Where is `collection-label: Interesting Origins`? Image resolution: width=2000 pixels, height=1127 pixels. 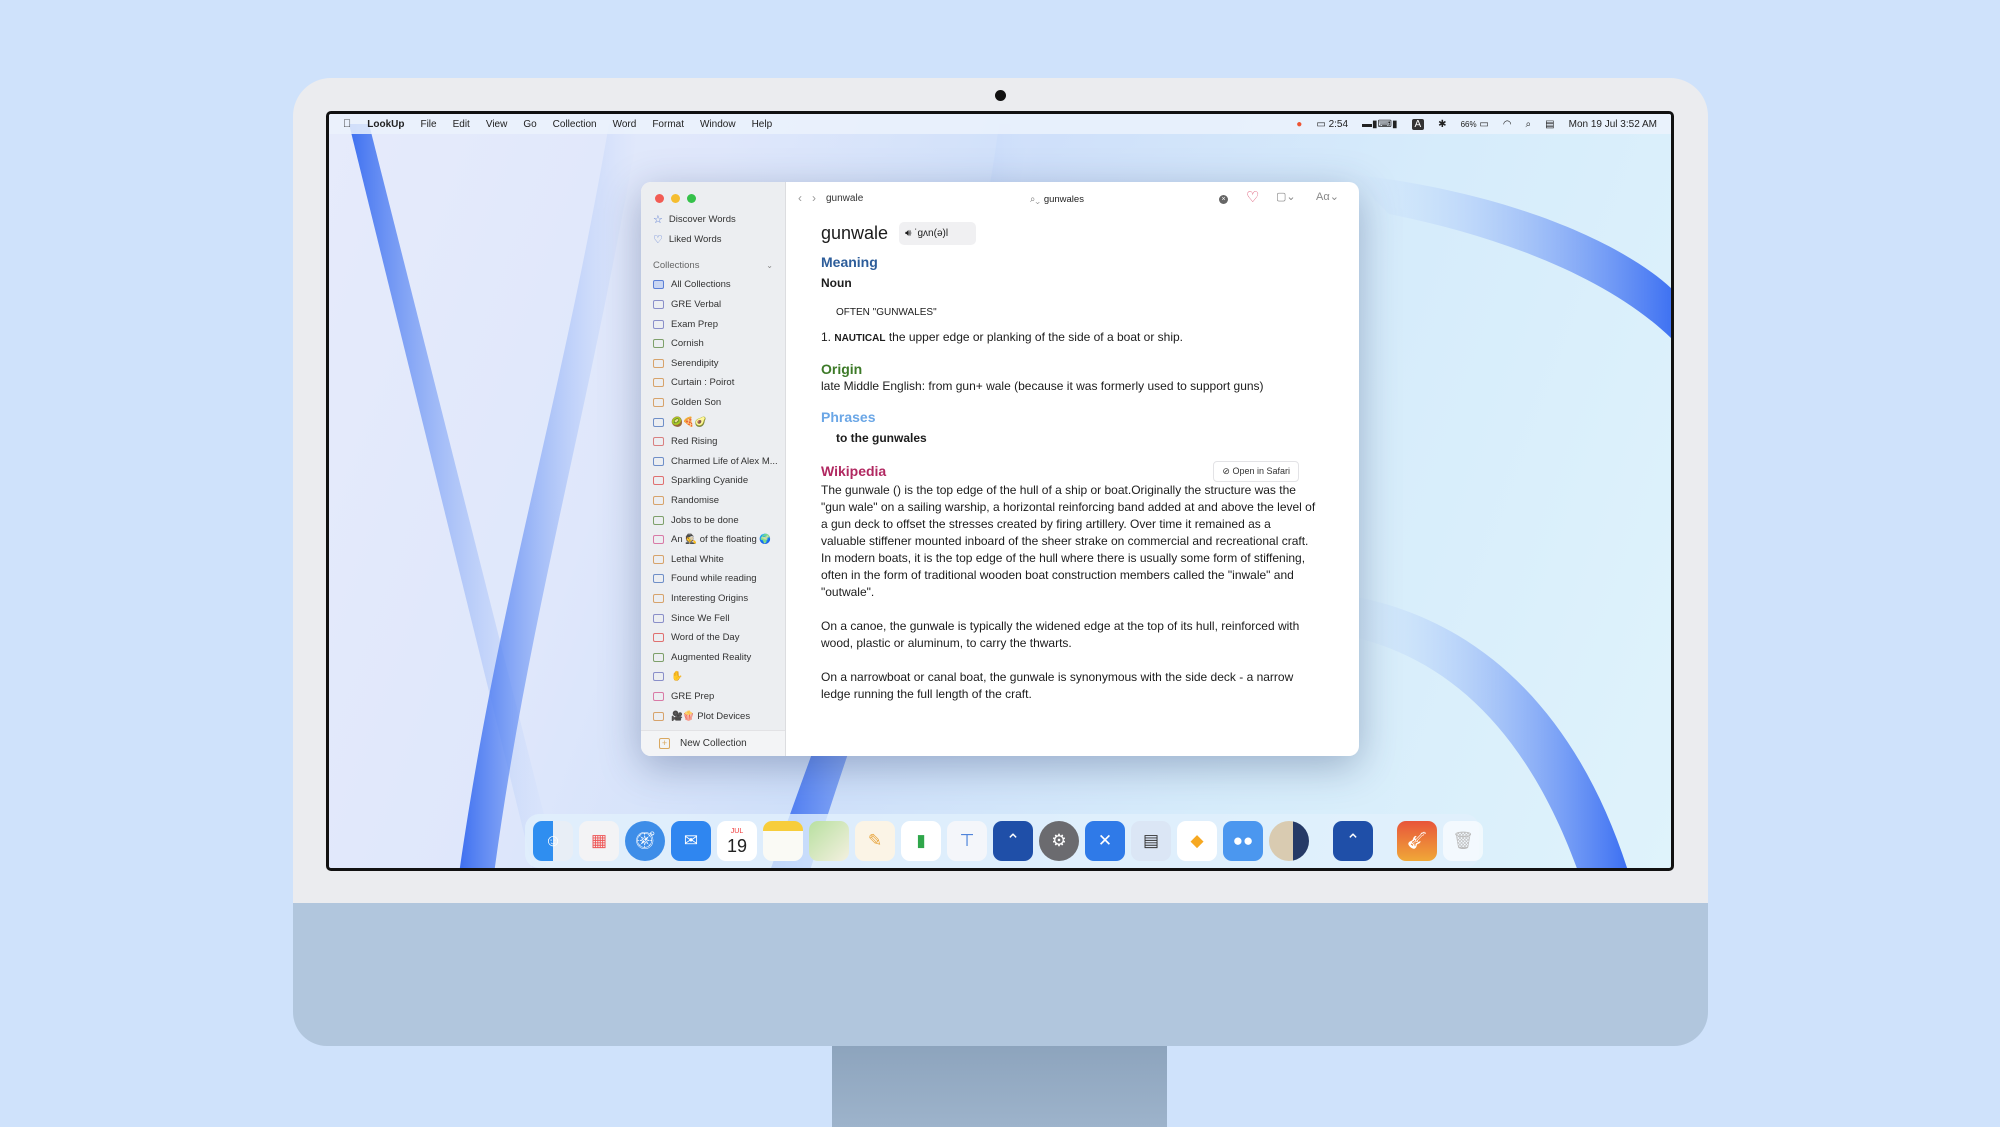
collection-label: Interesting Origins is located at coordinates (710, 598).